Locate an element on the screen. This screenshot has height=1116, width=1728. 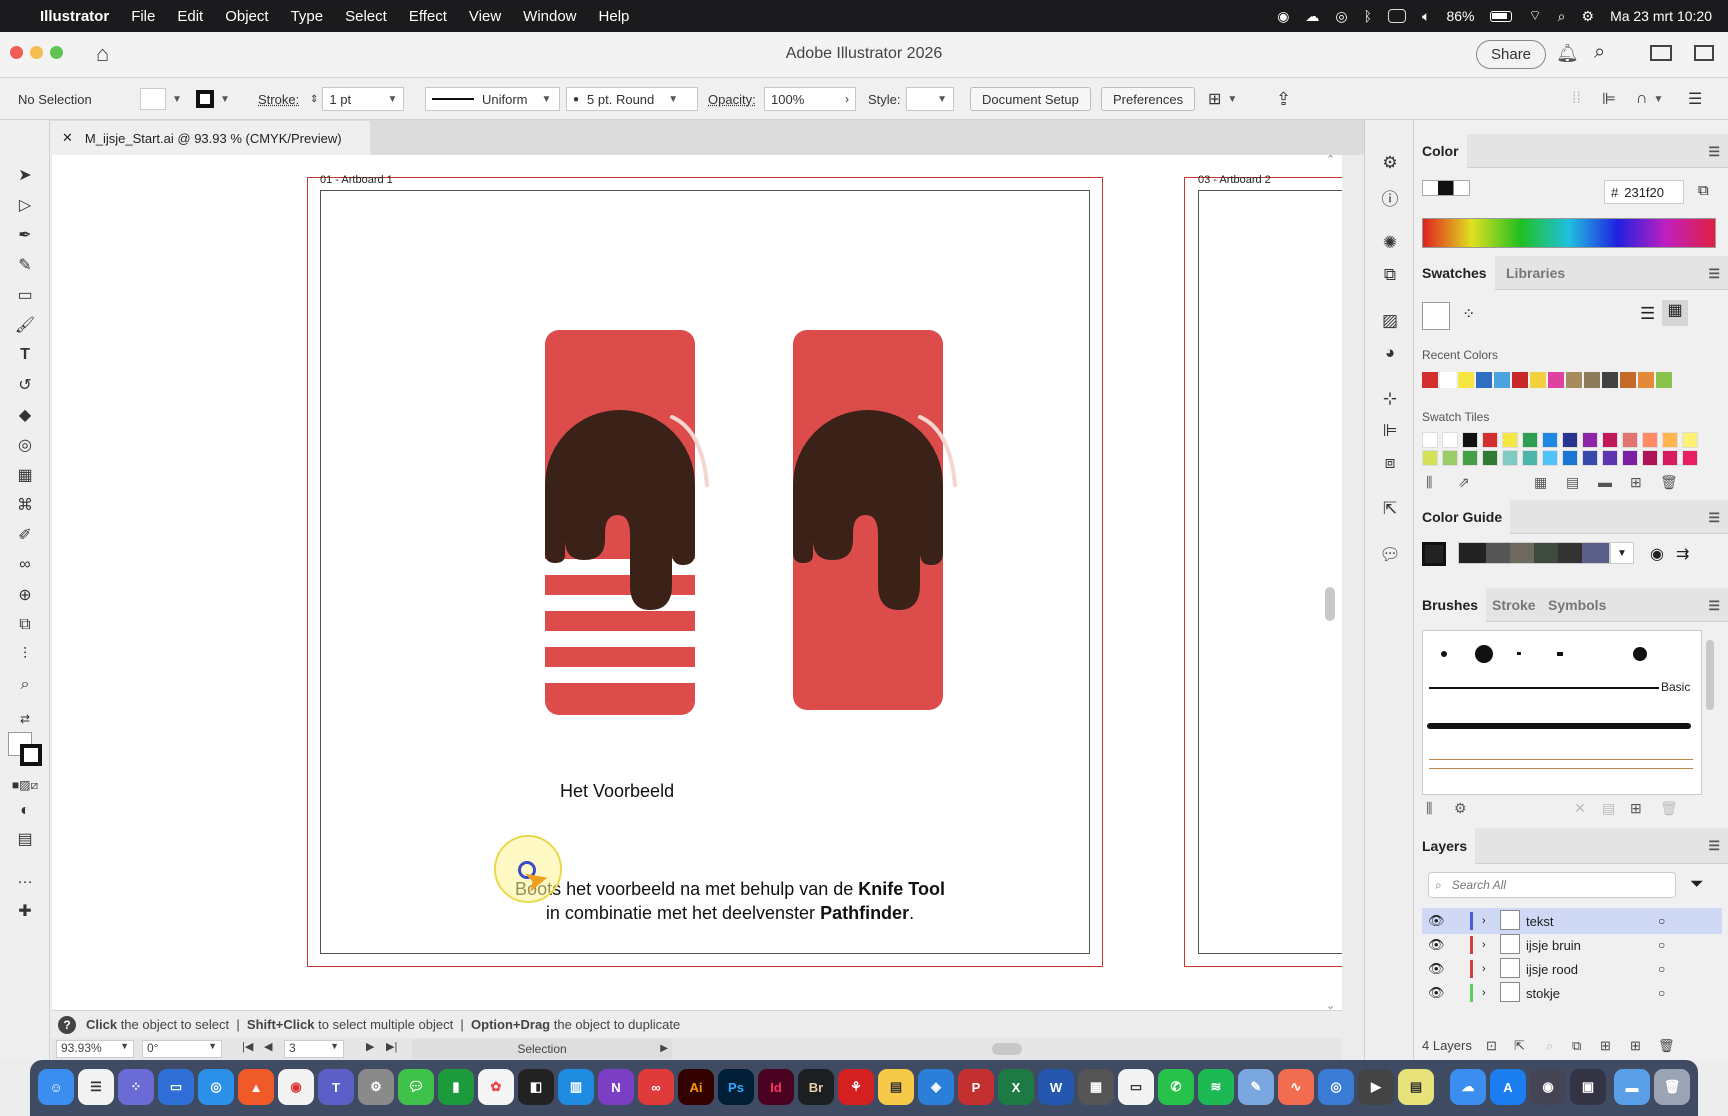
list-view-icon: ☰ is located at coordinates (1647, 314).